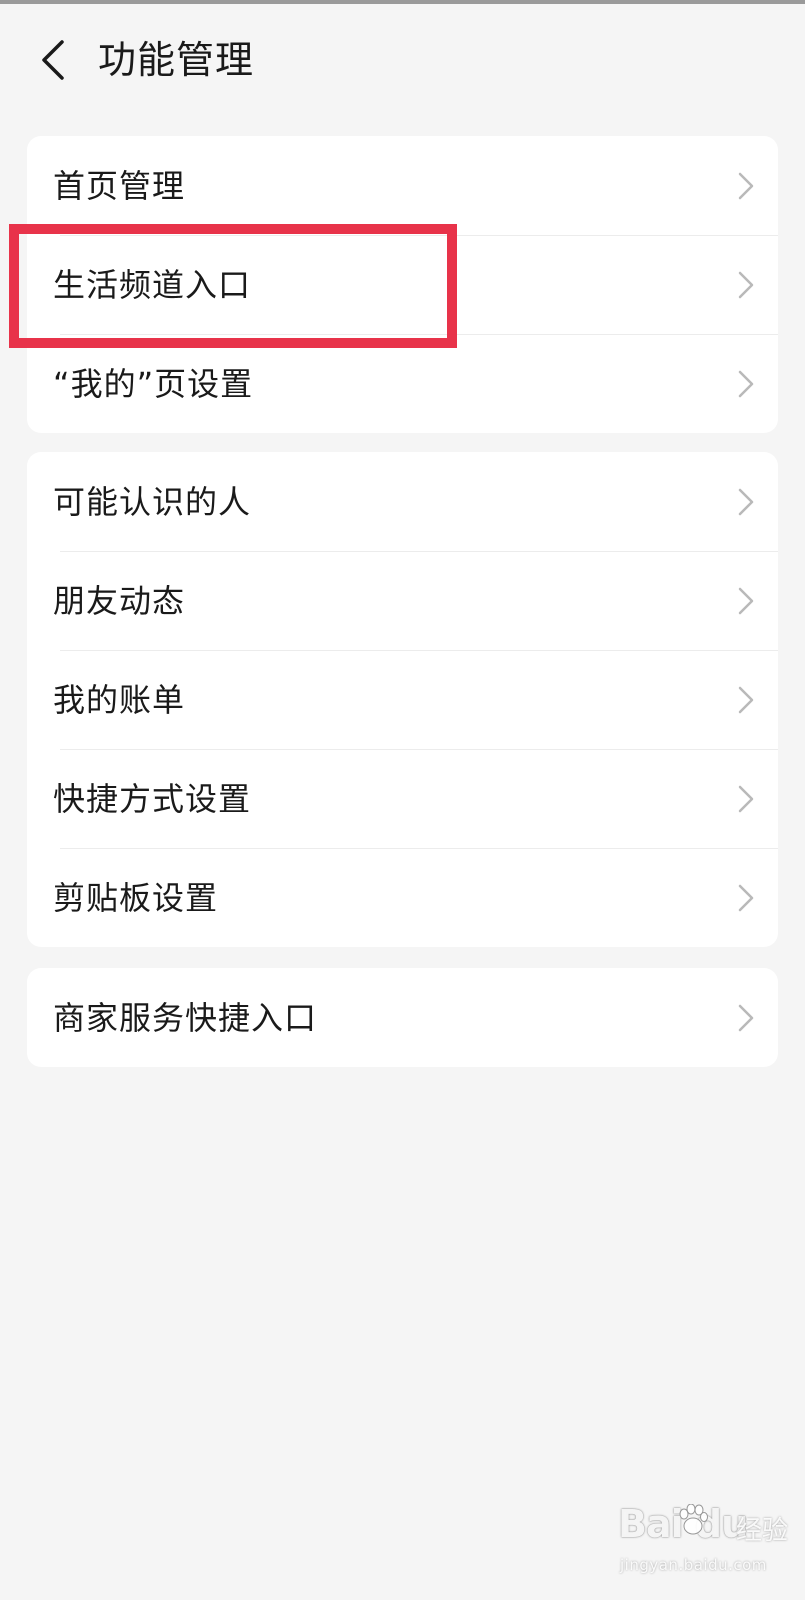 This screenshot has width=805, height=1600. What do you see at coordinates (402, 897) in the screenshot?
I see `row-clipboard-settings: 剪贴板设置` at bounding box center [402, 897].